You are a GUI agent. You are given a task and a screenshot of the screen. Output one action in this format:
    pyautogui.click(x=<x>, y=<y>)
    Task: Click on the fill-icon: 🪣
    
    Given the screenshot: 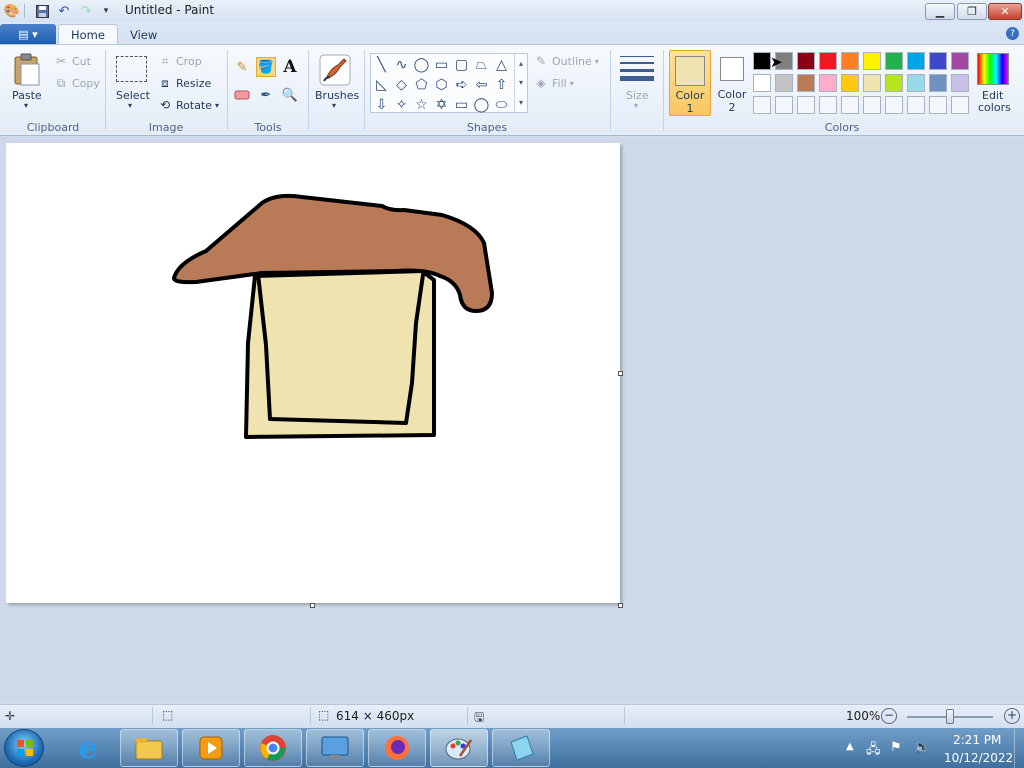 What is the action you would take?
    pyautogui.click(x=266, y=67)
    